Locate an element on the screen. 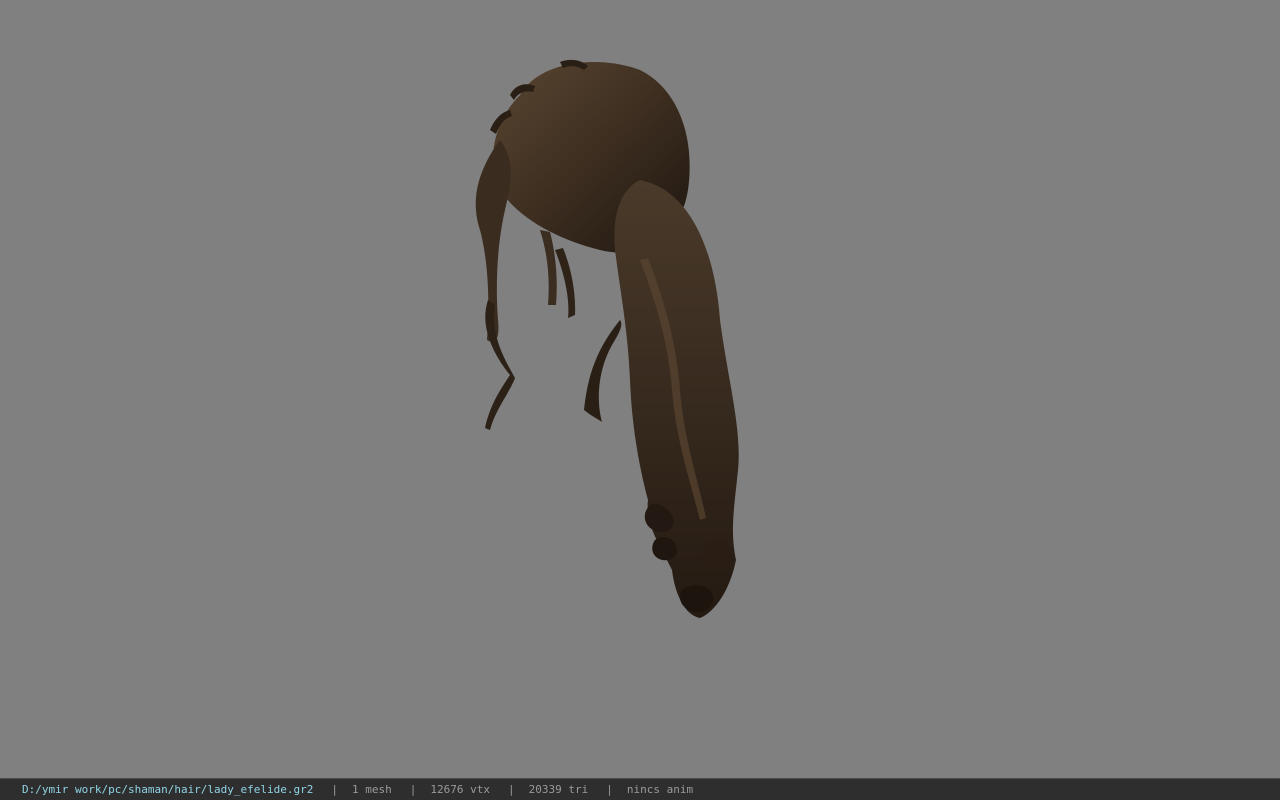 This screenshot has width=1280, height=800. anim-status: nincs anim is located at coordinates (660, 789).